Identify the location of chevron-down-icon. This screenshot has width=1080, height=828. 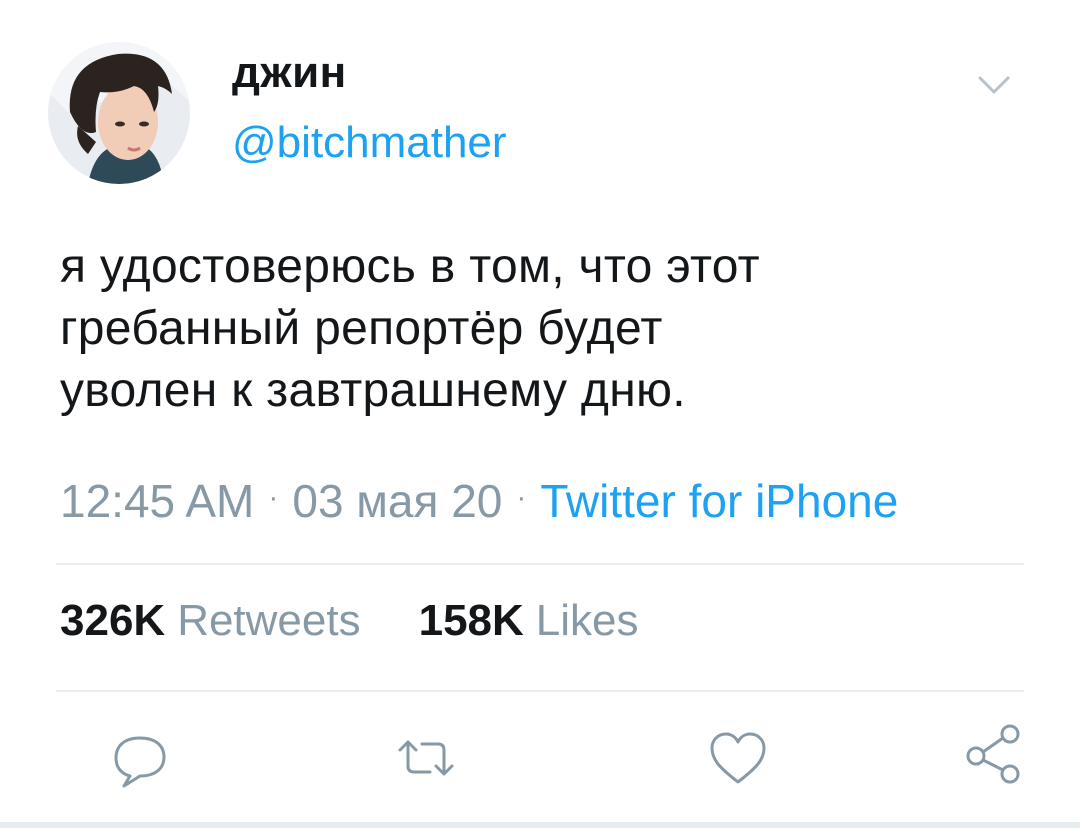
(994, 85).